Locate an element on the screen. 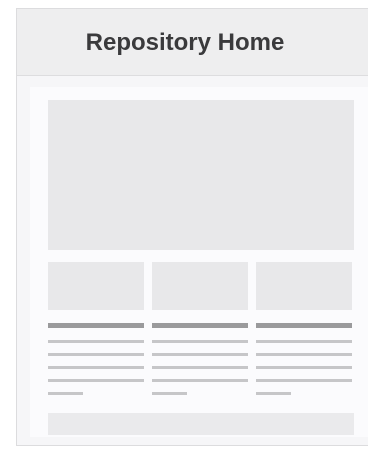  card-3-text-line-short is located at coordinates (273, 393).